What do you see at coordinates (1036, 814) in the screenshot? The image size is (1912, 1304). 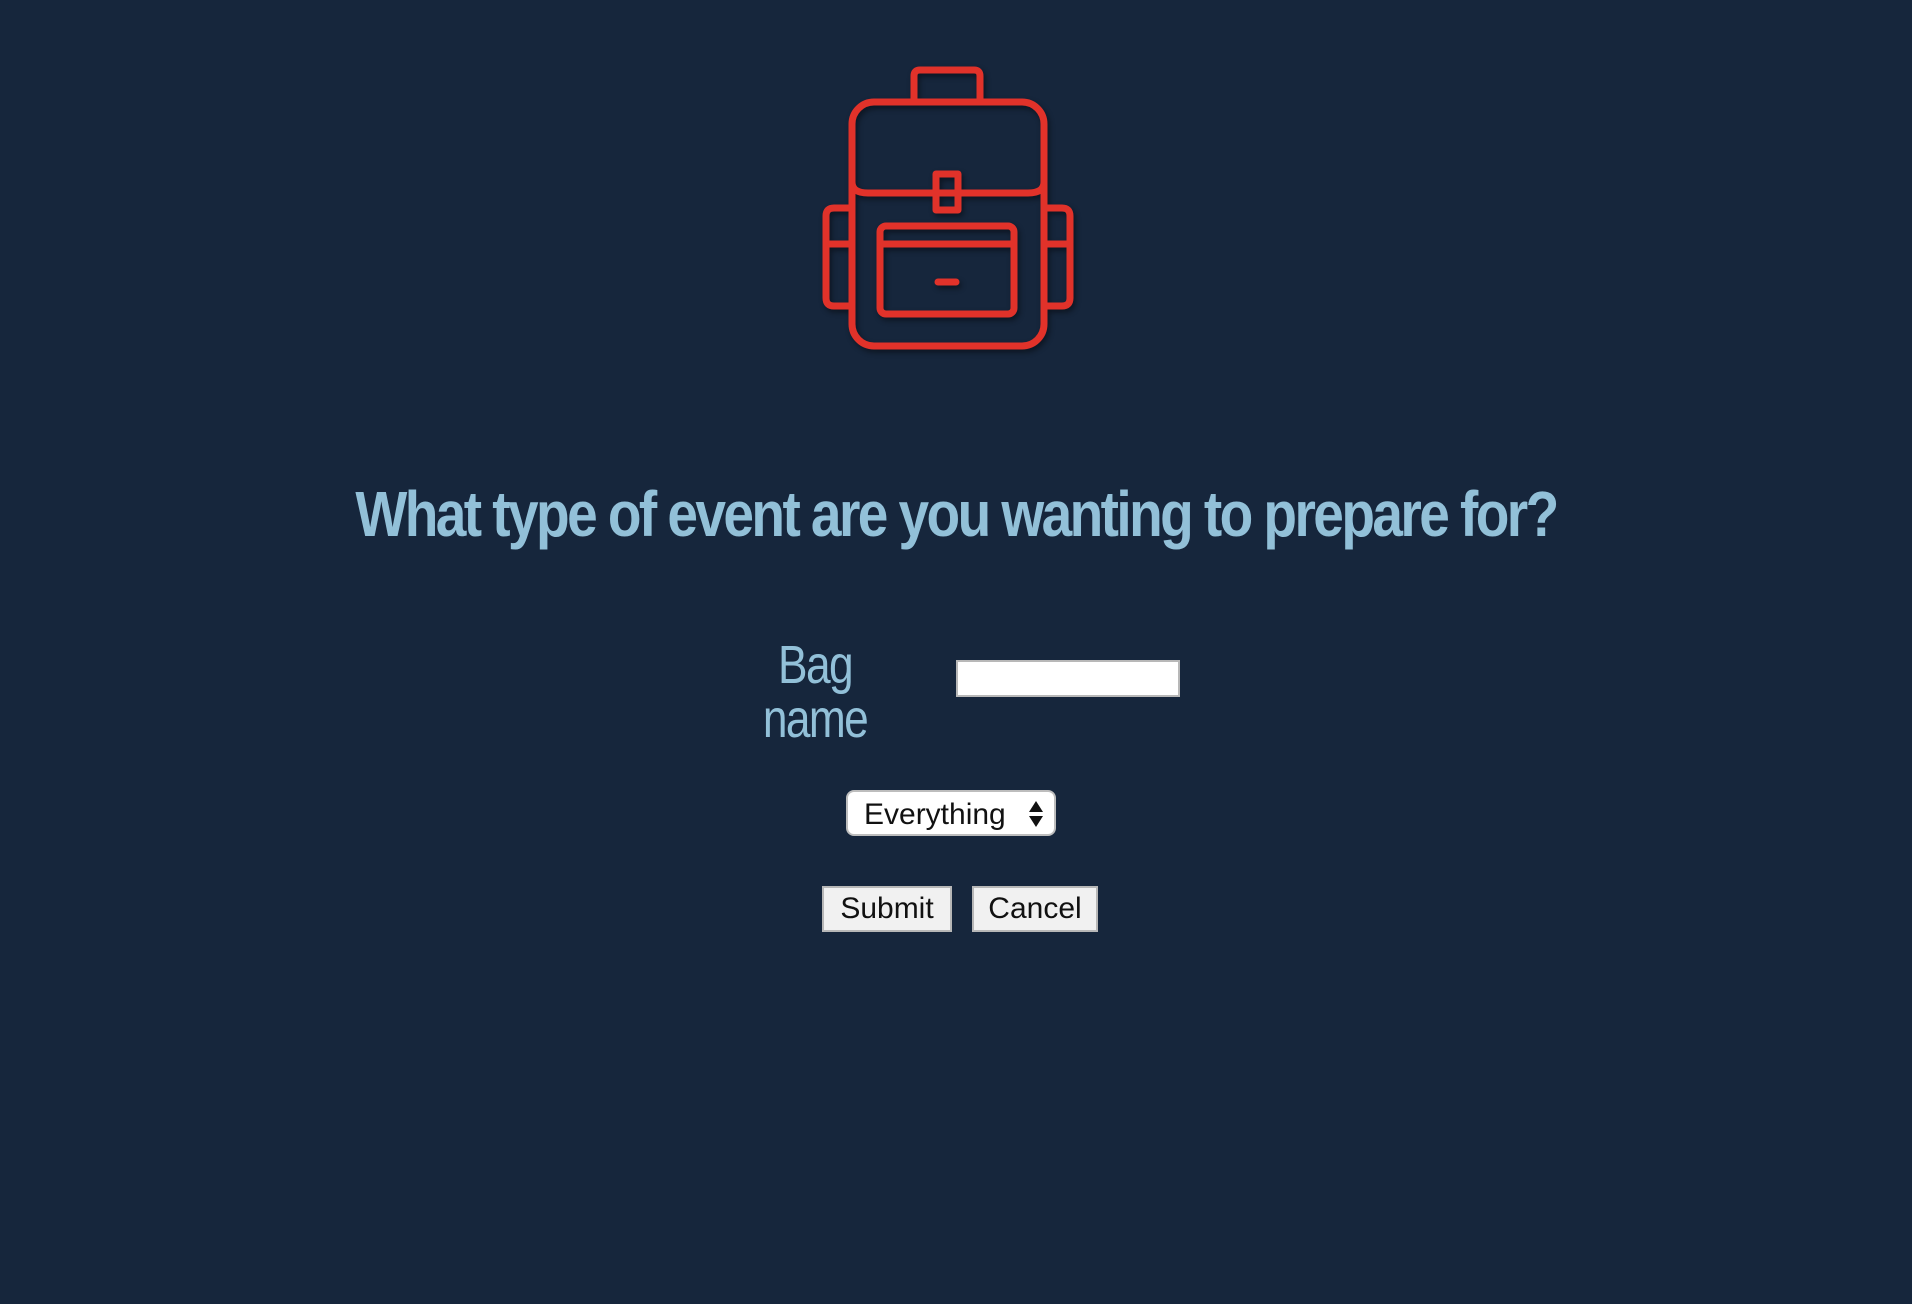 I see `select-arrows-icon` at bounding box center [1036, 814].